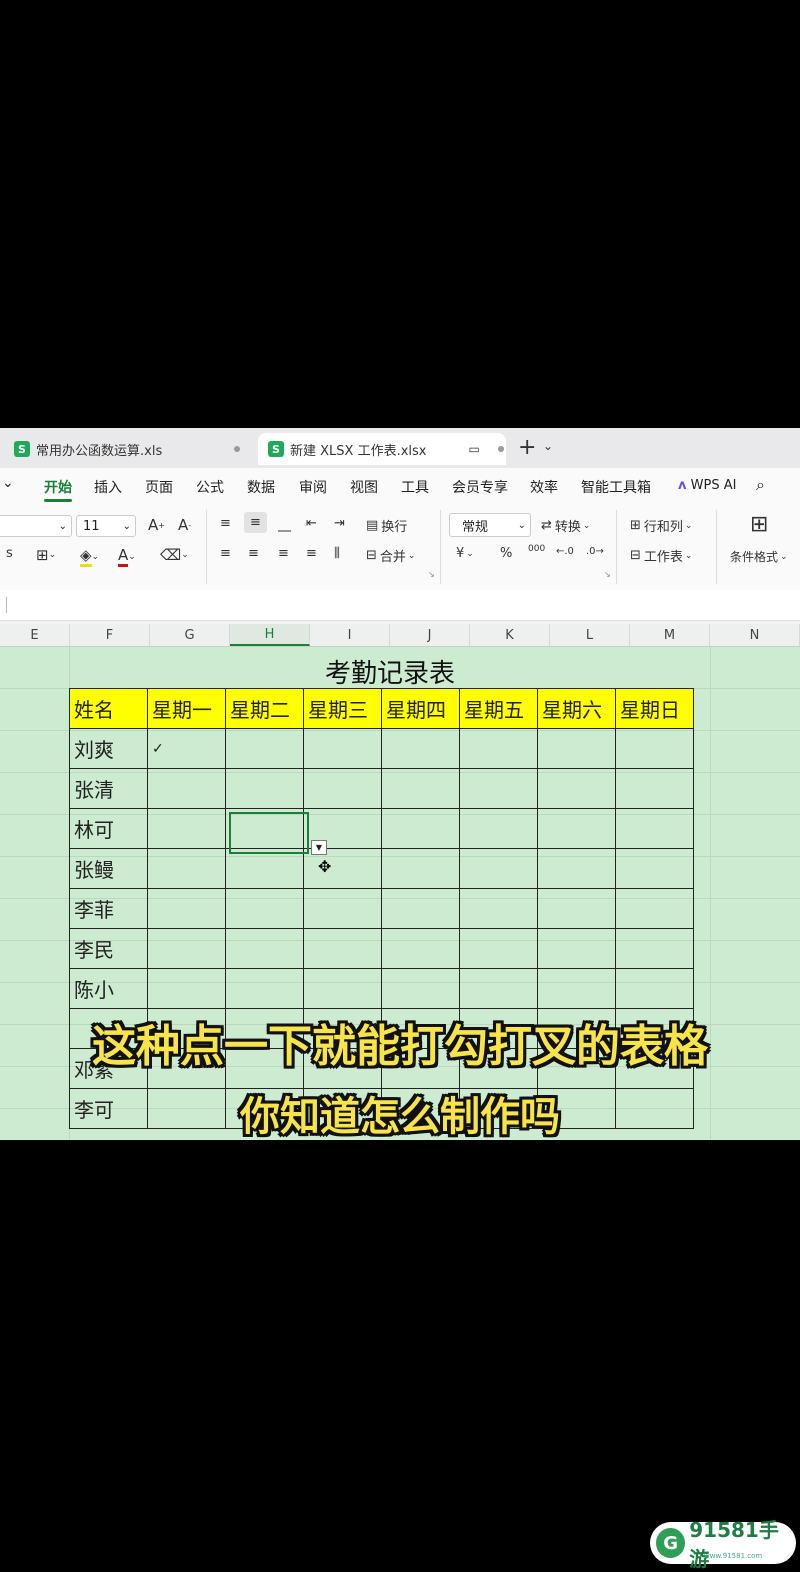  Describe the element at coordinates (127, 556) in the screenshot. I see `font-color-icon: A ⌄` at that location.